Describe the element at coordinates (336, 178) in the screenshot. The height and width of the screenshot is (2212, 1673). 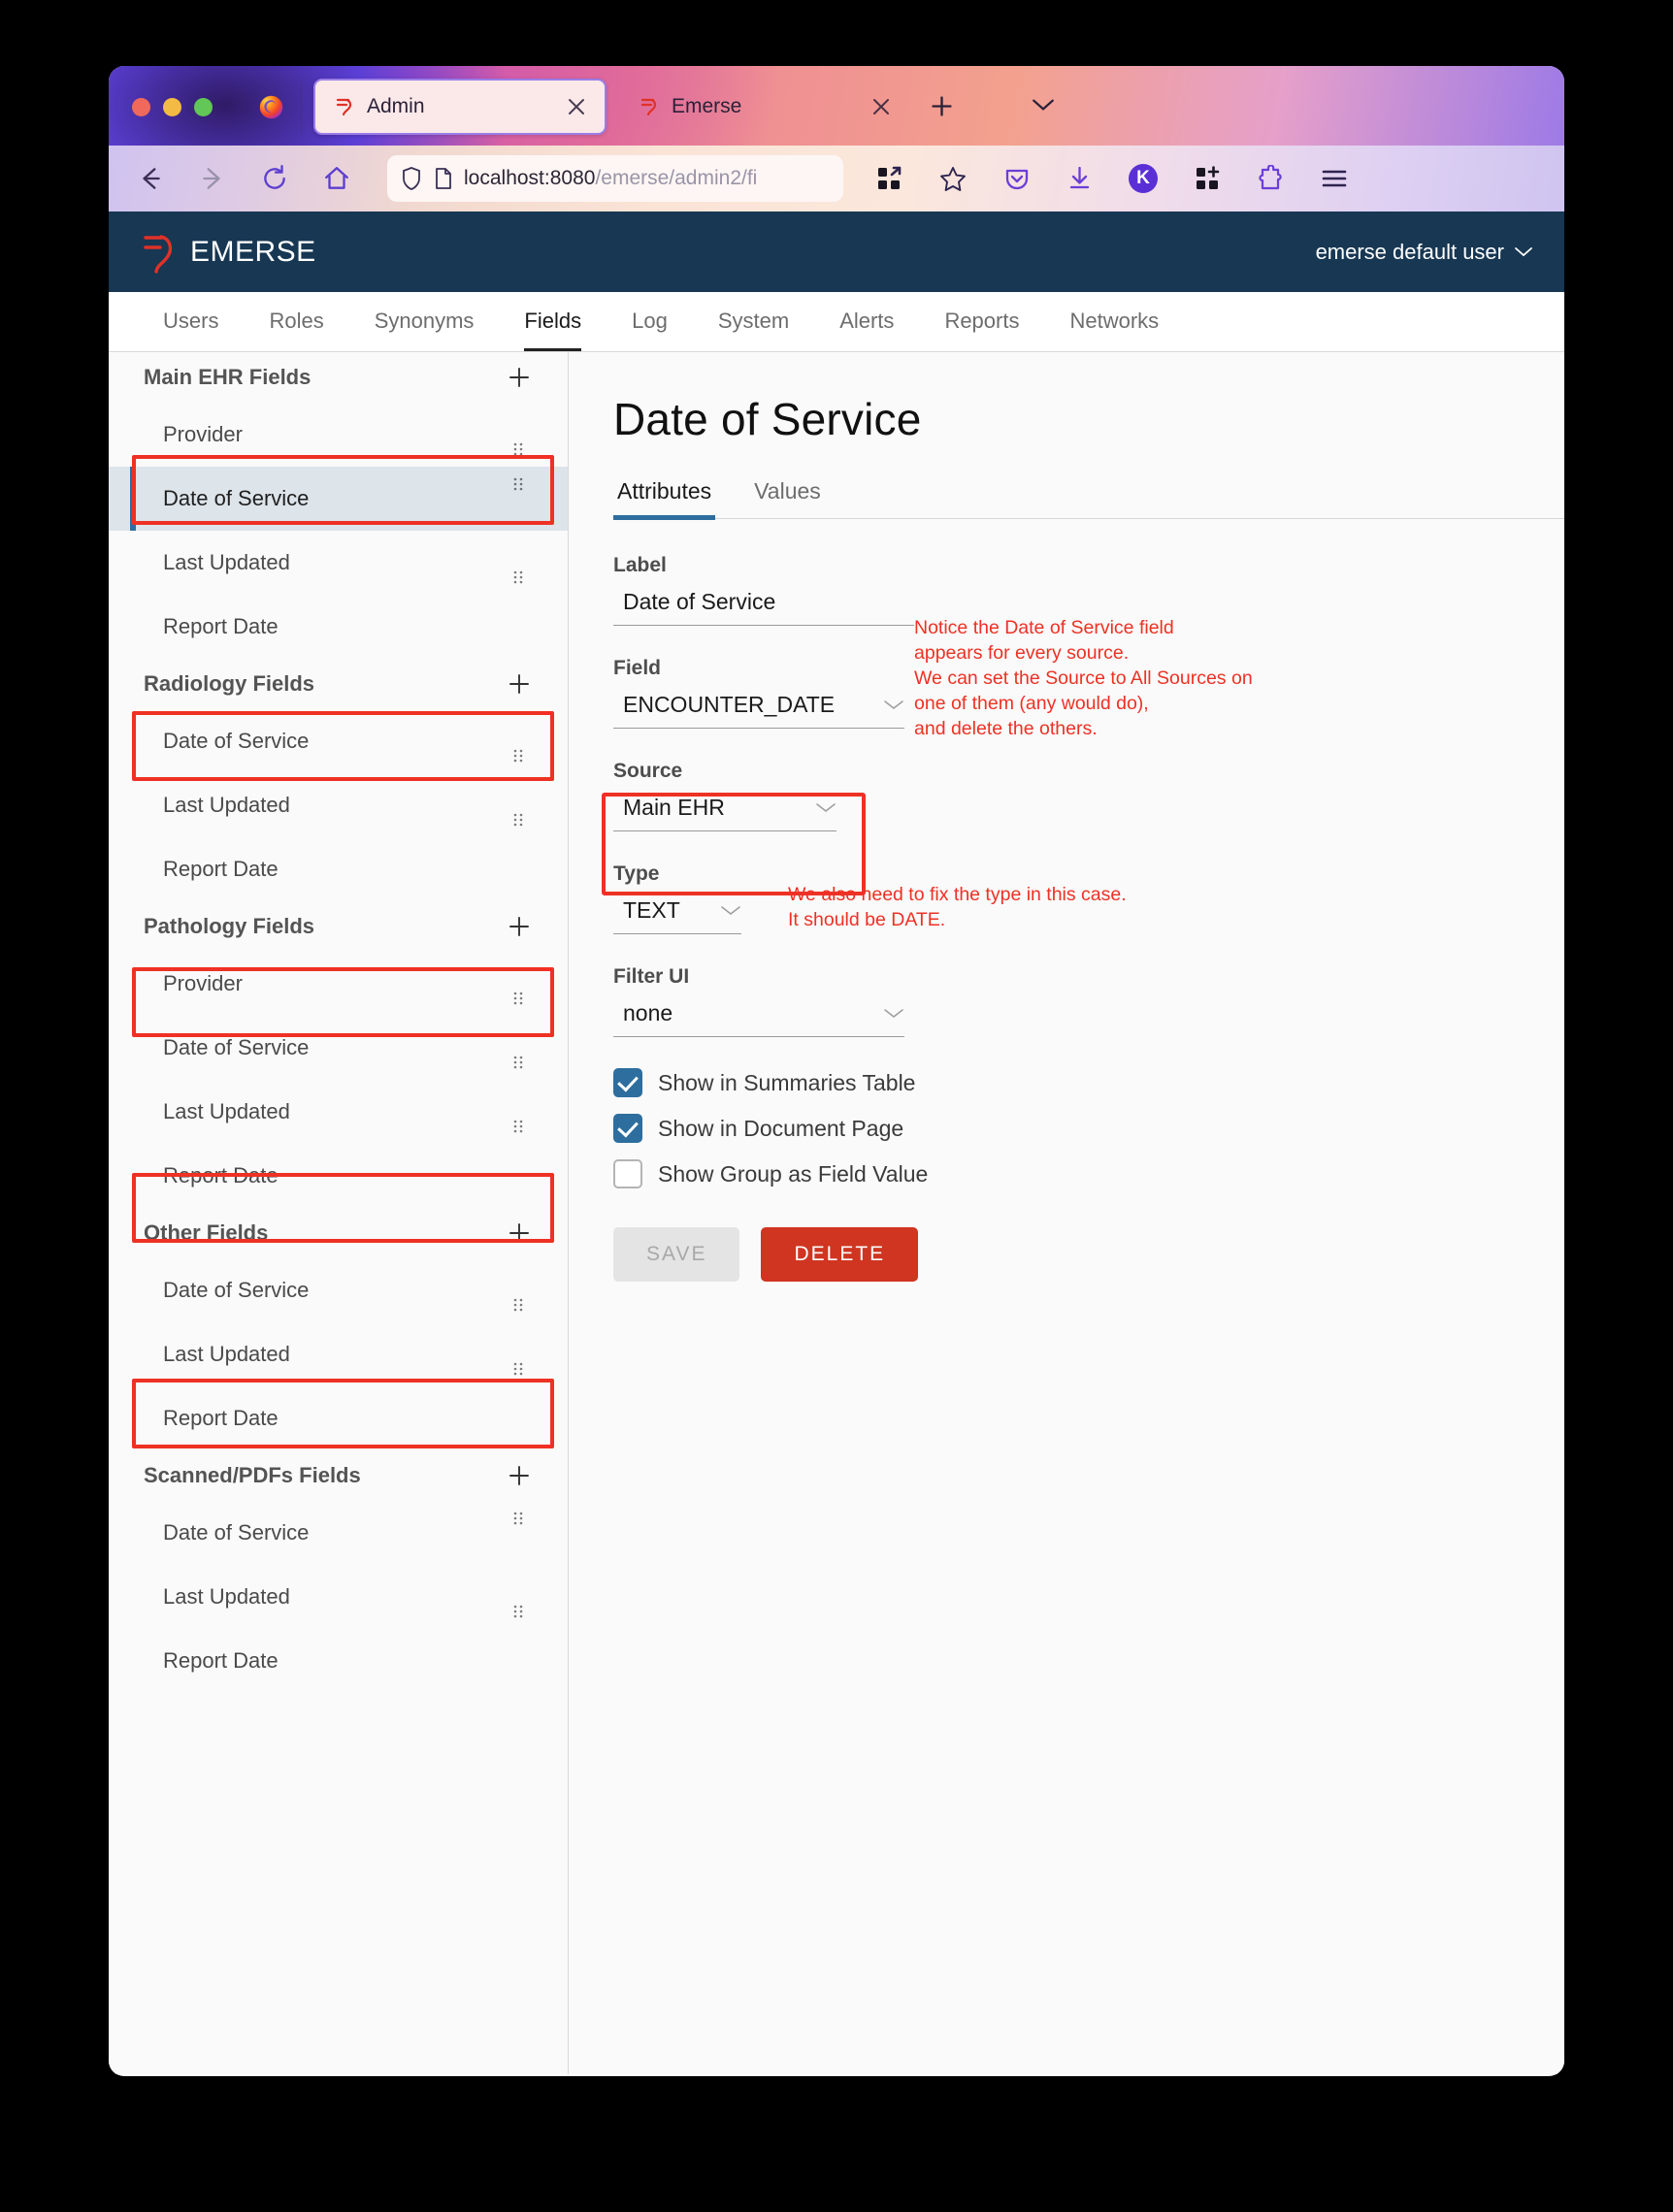
I see `home-icon` at that location.